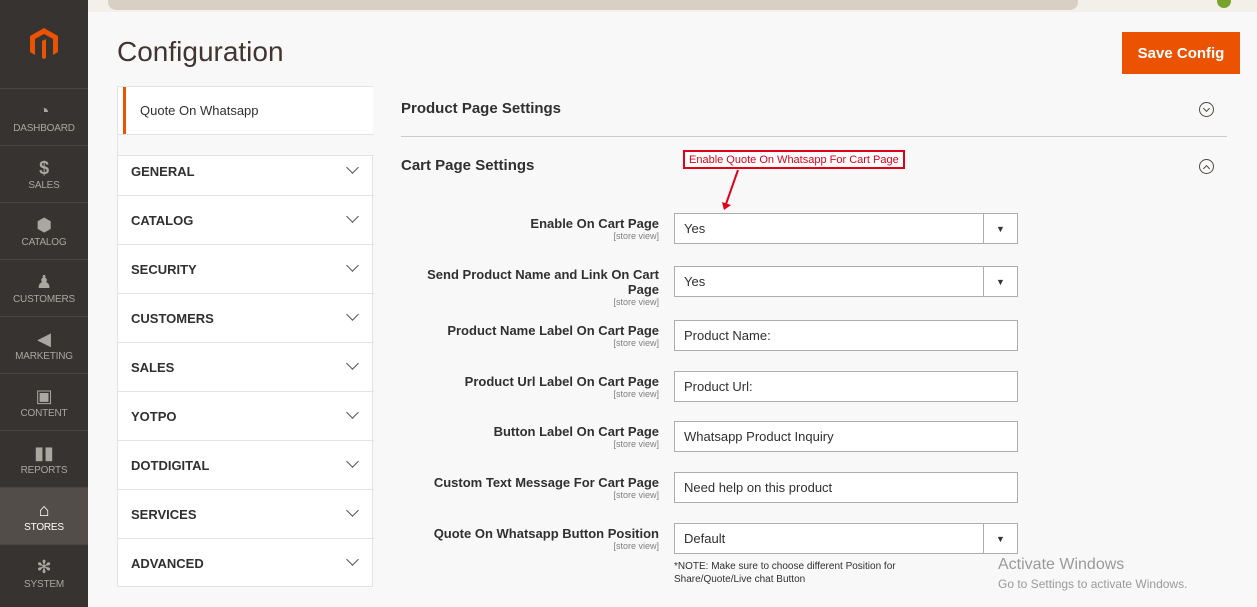  Describe the element at coordinates (44, 242) in the screenshot. I see `nav-label: CATALOG` at that location.